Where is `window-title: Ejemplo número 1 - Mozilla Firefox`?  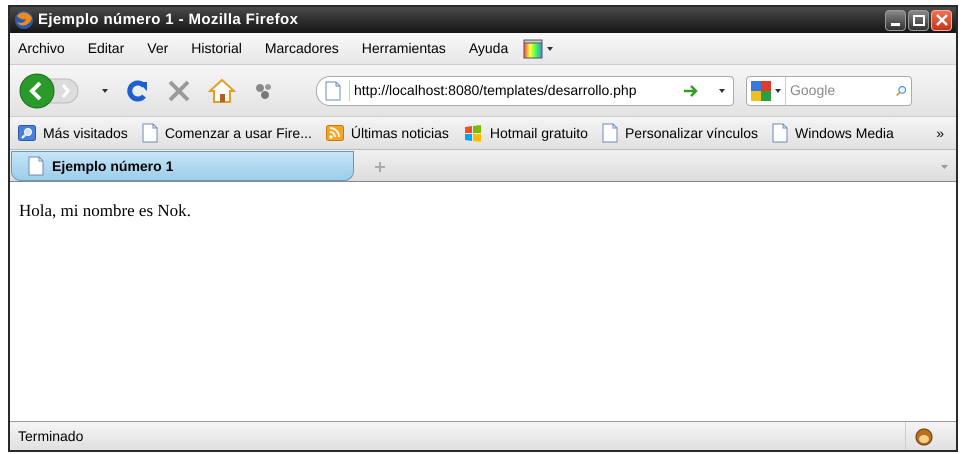
window-title: Ejemplo número 1 - Mozilla Firefox is located at coordinates (169, 20).